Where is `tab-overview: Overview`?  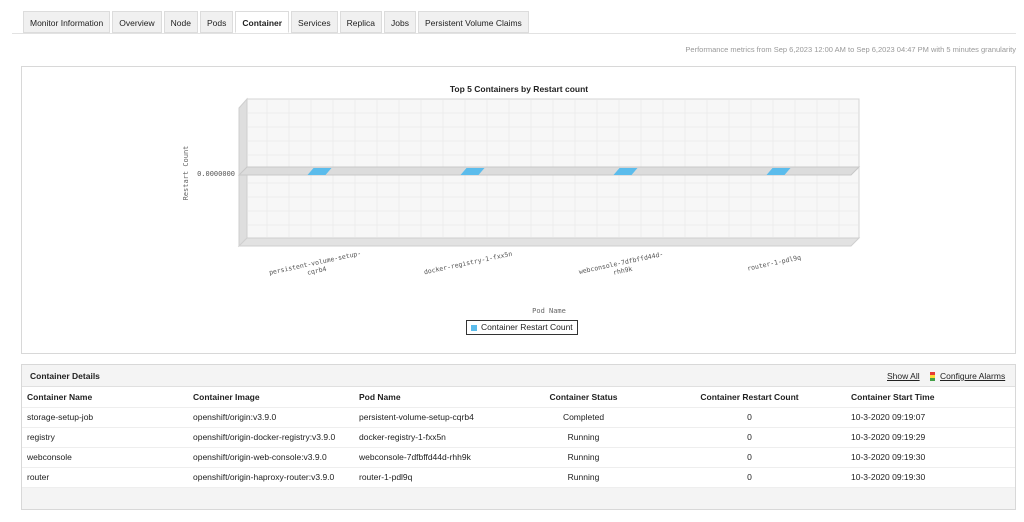 tab-overview: Overview is located at coordinates (137, 22).